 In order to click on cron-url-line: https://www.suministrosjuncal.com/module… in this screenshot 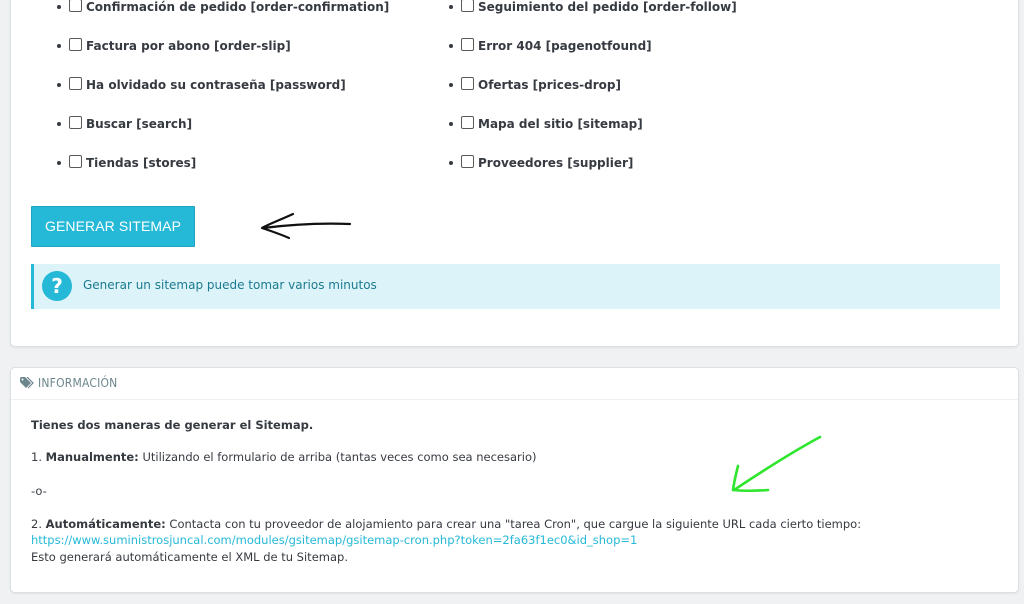, I will do `click(334, 540)`.